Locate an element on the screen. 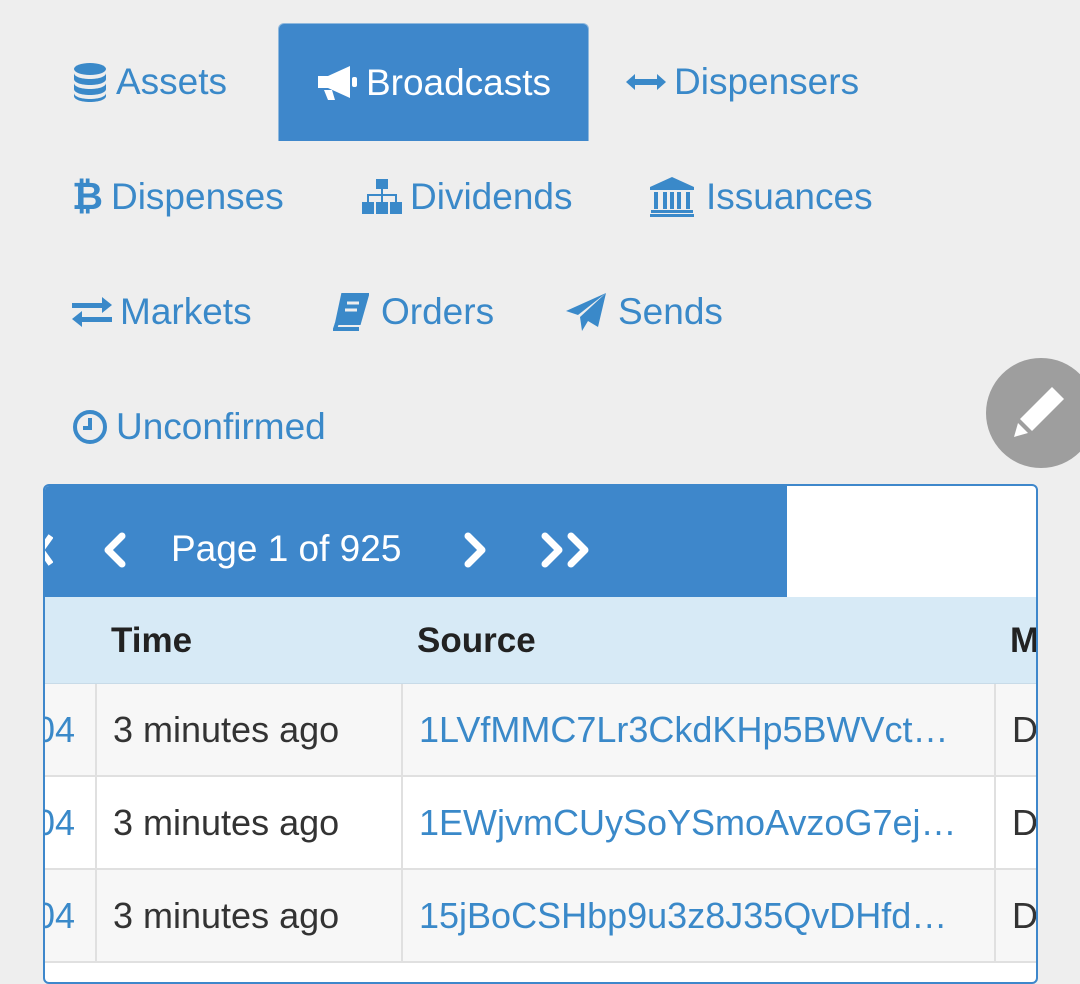 The width and height of the screenshot is (1080, 984). nav-unconfirmed: Unconfirmed is located at coordinates (199, 427).